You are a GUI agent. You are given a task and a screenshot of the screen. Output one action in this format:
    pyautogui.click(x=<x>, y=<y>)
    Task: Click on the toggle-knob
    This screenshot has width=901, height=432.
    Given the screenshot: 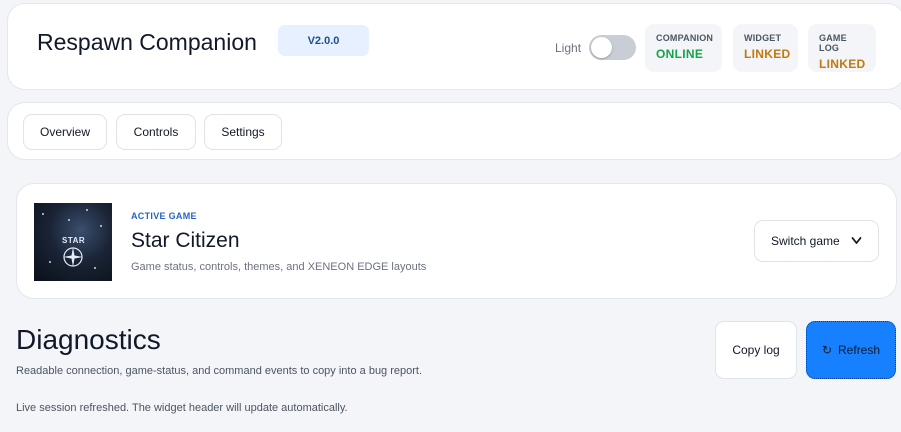 What is the action you would take?
    pyautogui.click(x=601, y=47)
    